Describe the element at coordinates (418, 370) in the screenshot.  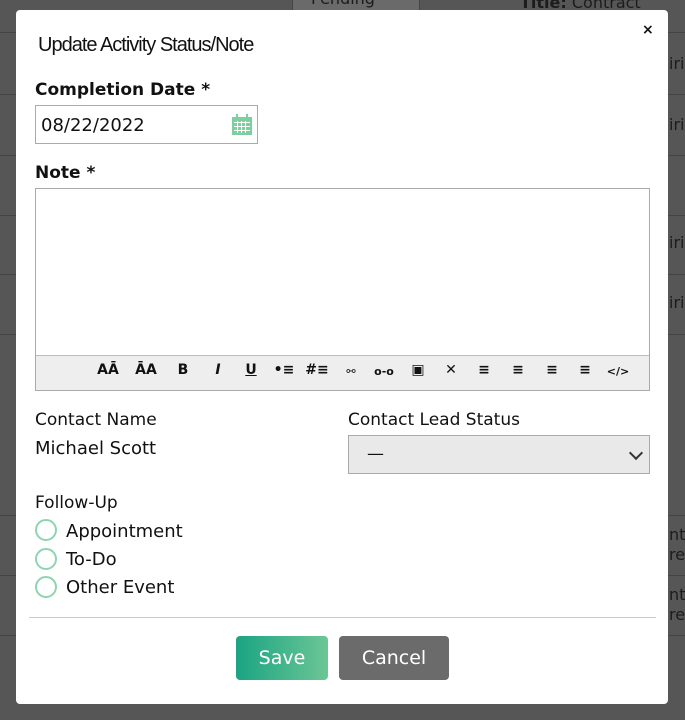
I see `image-icon: ▣` at that location.